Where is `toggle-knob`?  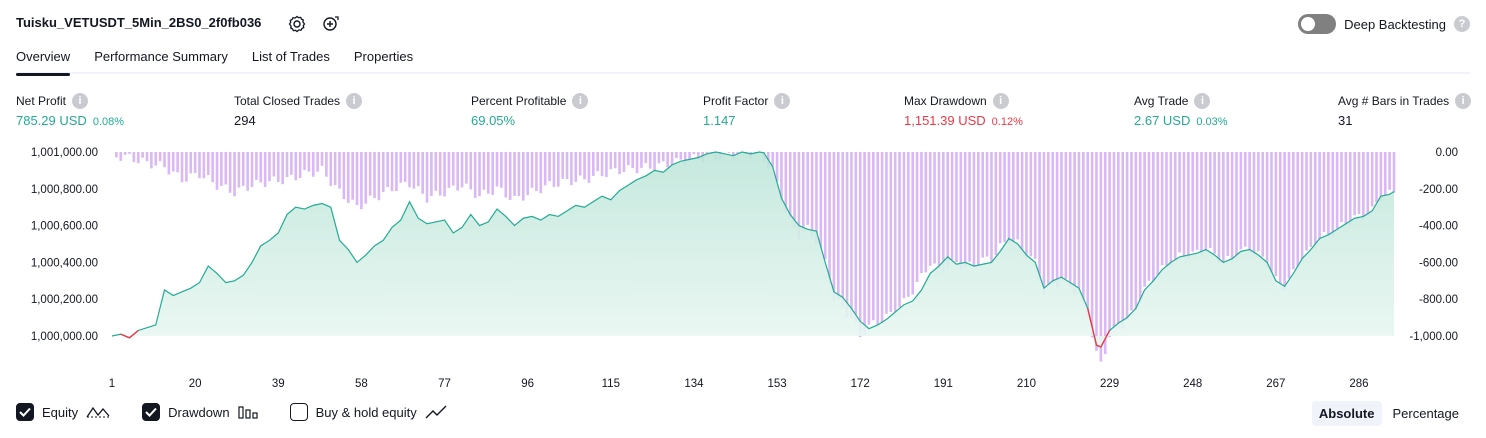
toggle-knob is located at coordinates (1308, 24).